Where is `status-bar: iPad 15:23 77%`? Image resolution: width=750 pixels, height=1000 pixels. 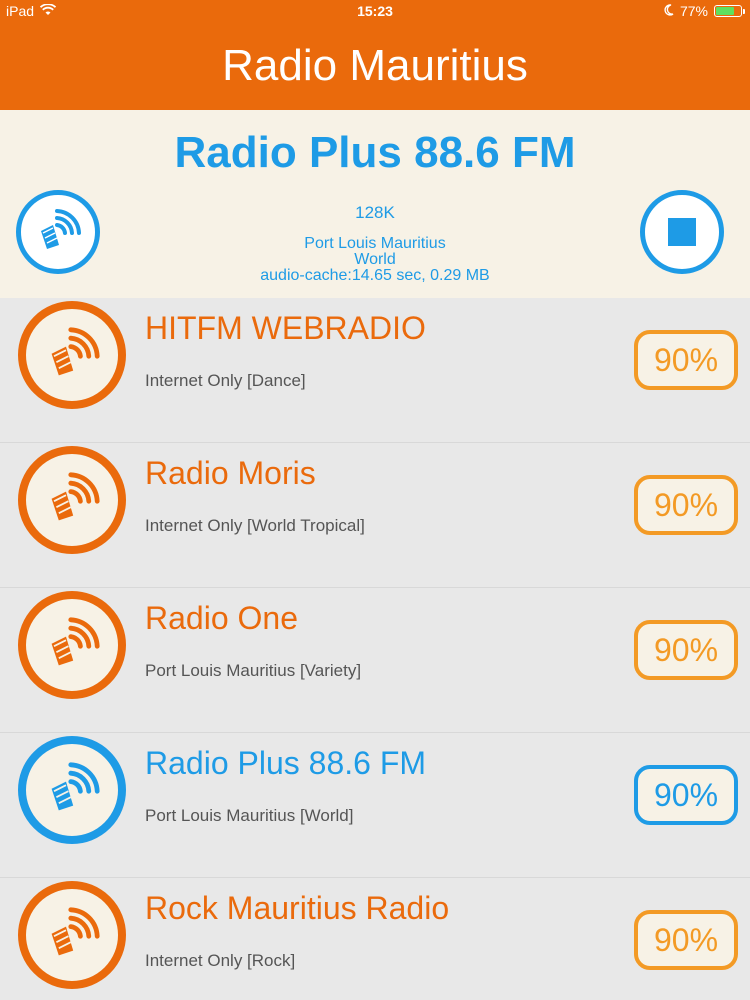 status-bar: iPad 15:23 77% is located at coordinates (375, 11).